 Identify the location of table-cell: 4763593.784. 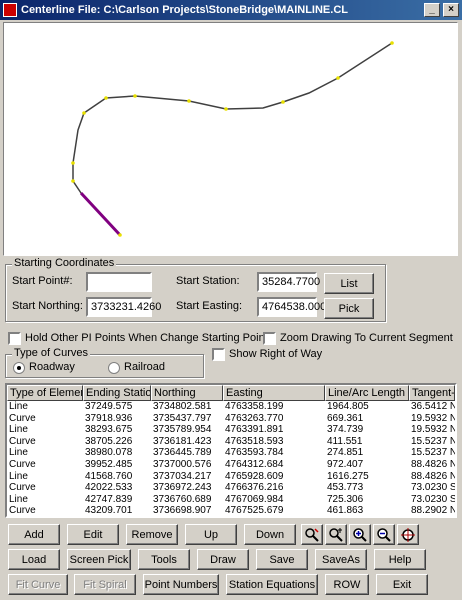
(254, 453).